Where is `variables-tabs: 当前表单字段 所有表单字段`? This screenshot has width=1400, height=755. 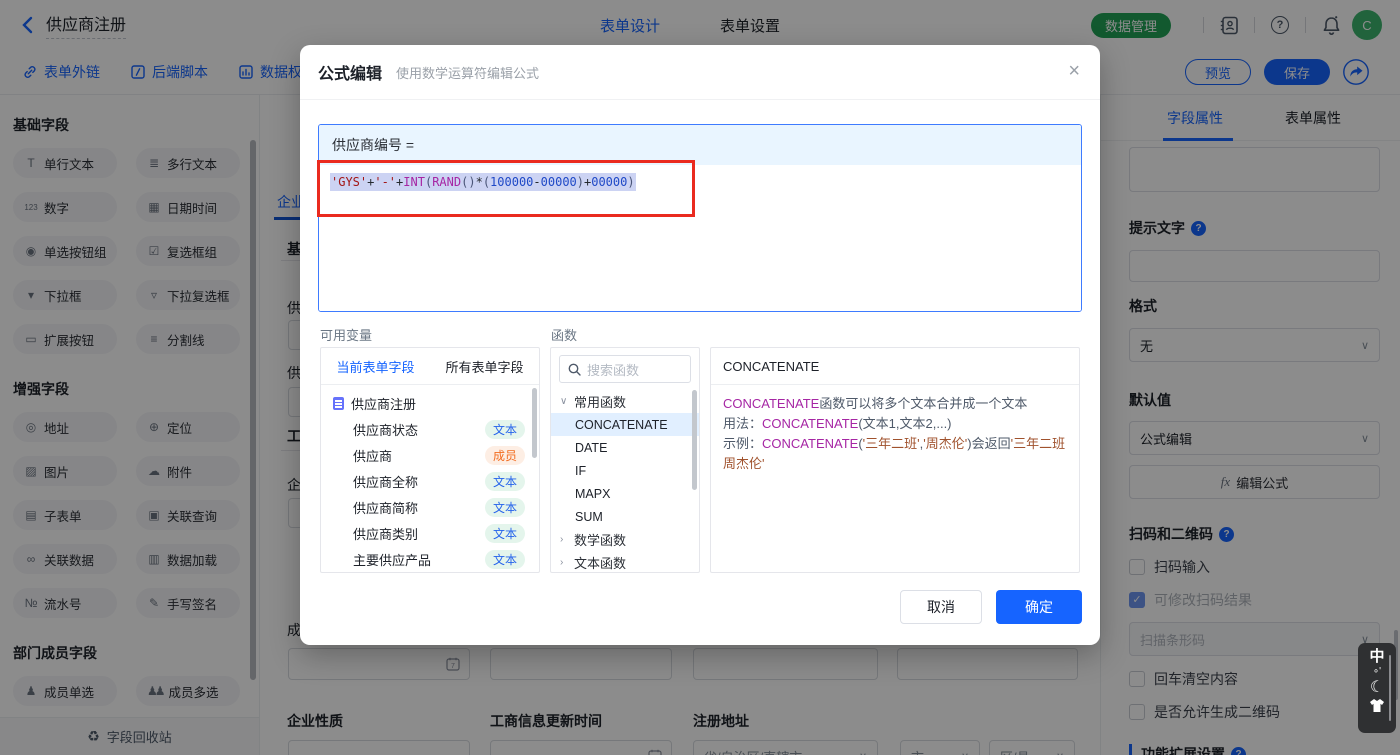
variables-tabs: 当前表单字段 所有表单字段 is located at coordinates (430, 366).